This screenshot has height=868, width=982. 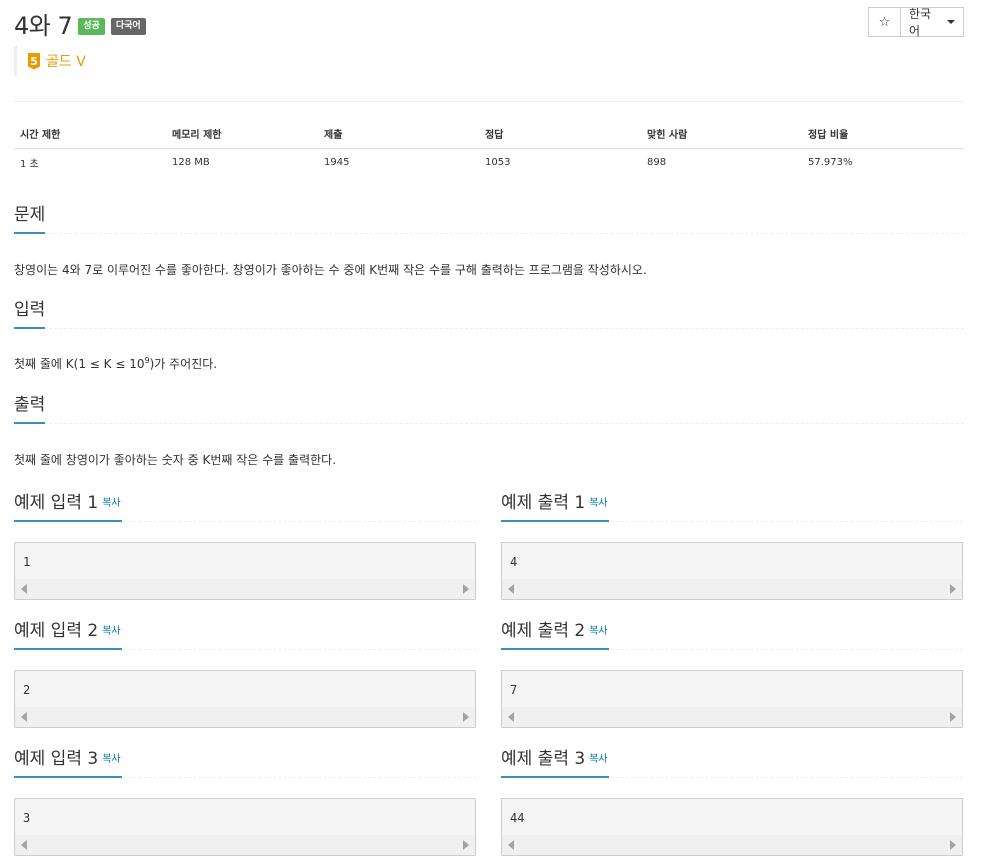 What do you see at coordinates (489, 101) in the screenshot?
I see `divider` at bounding box center [489, 101].